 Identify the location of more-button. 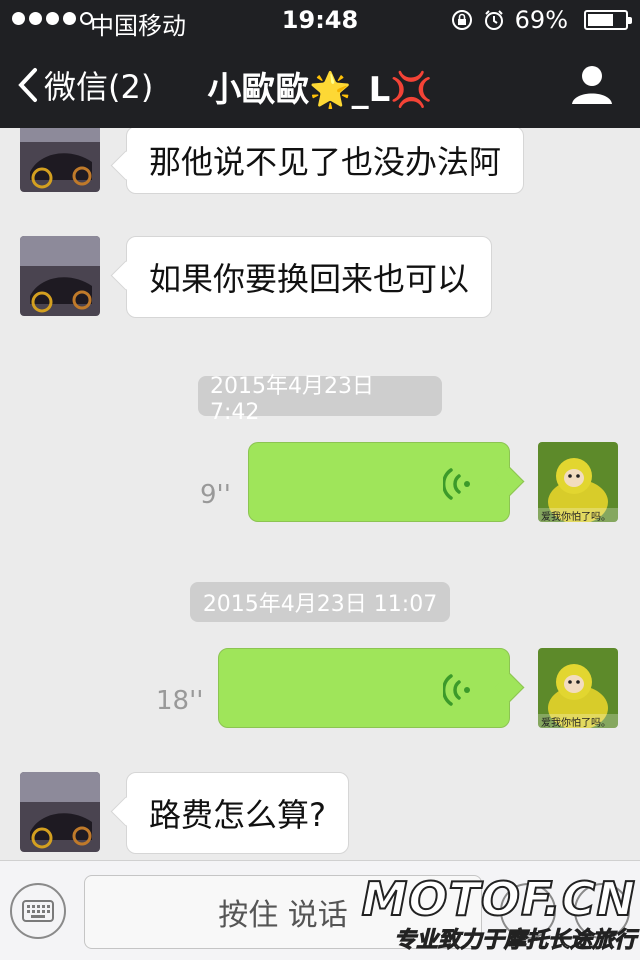
(602, 911).